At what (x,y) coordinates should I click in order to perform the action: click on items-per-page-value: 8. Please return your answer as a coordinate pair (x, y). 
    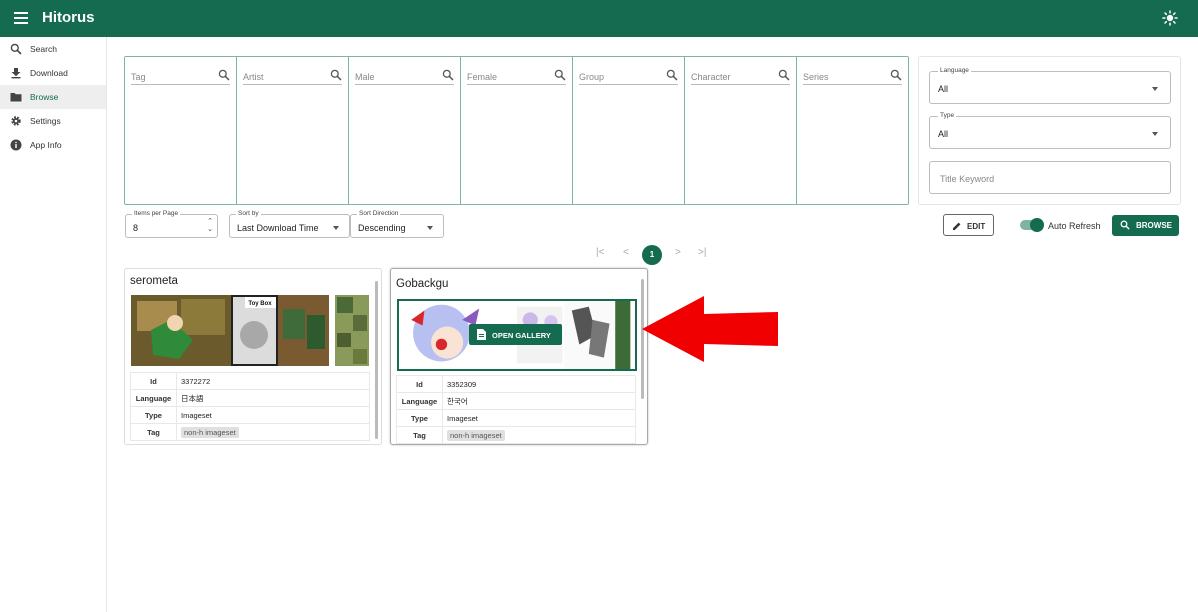
    Looking at the image, I should click on (136, 228).